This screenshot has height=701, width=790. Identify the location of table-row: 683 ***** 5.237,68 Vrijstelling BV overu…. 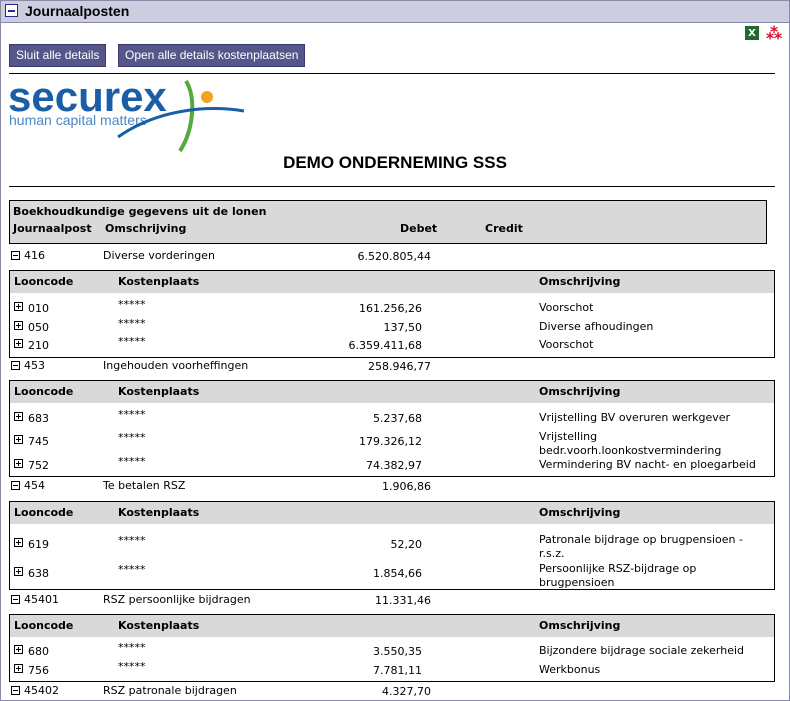
(394, 416).